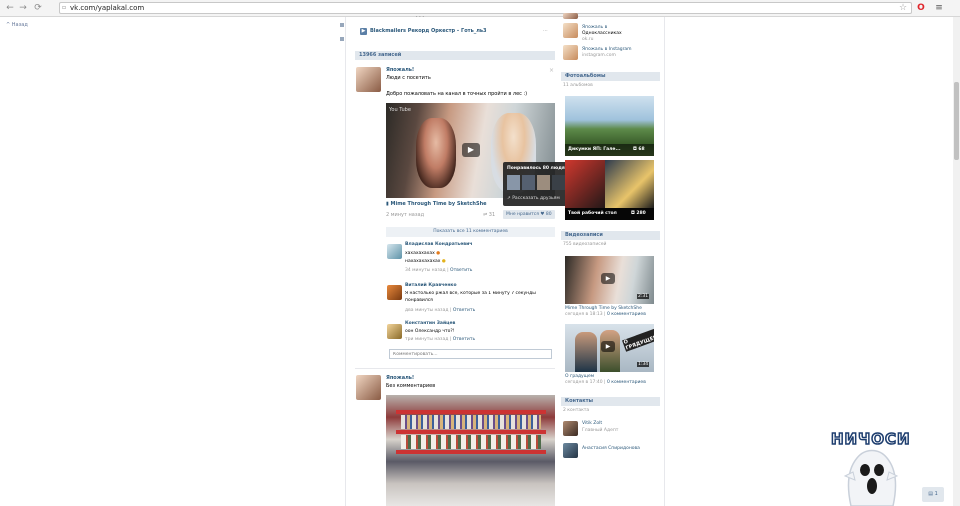 The image size is (960, 506). Describe the element at coordinates (939, 8) in the screenshot. I see `menu-icon: ≡` at that location.